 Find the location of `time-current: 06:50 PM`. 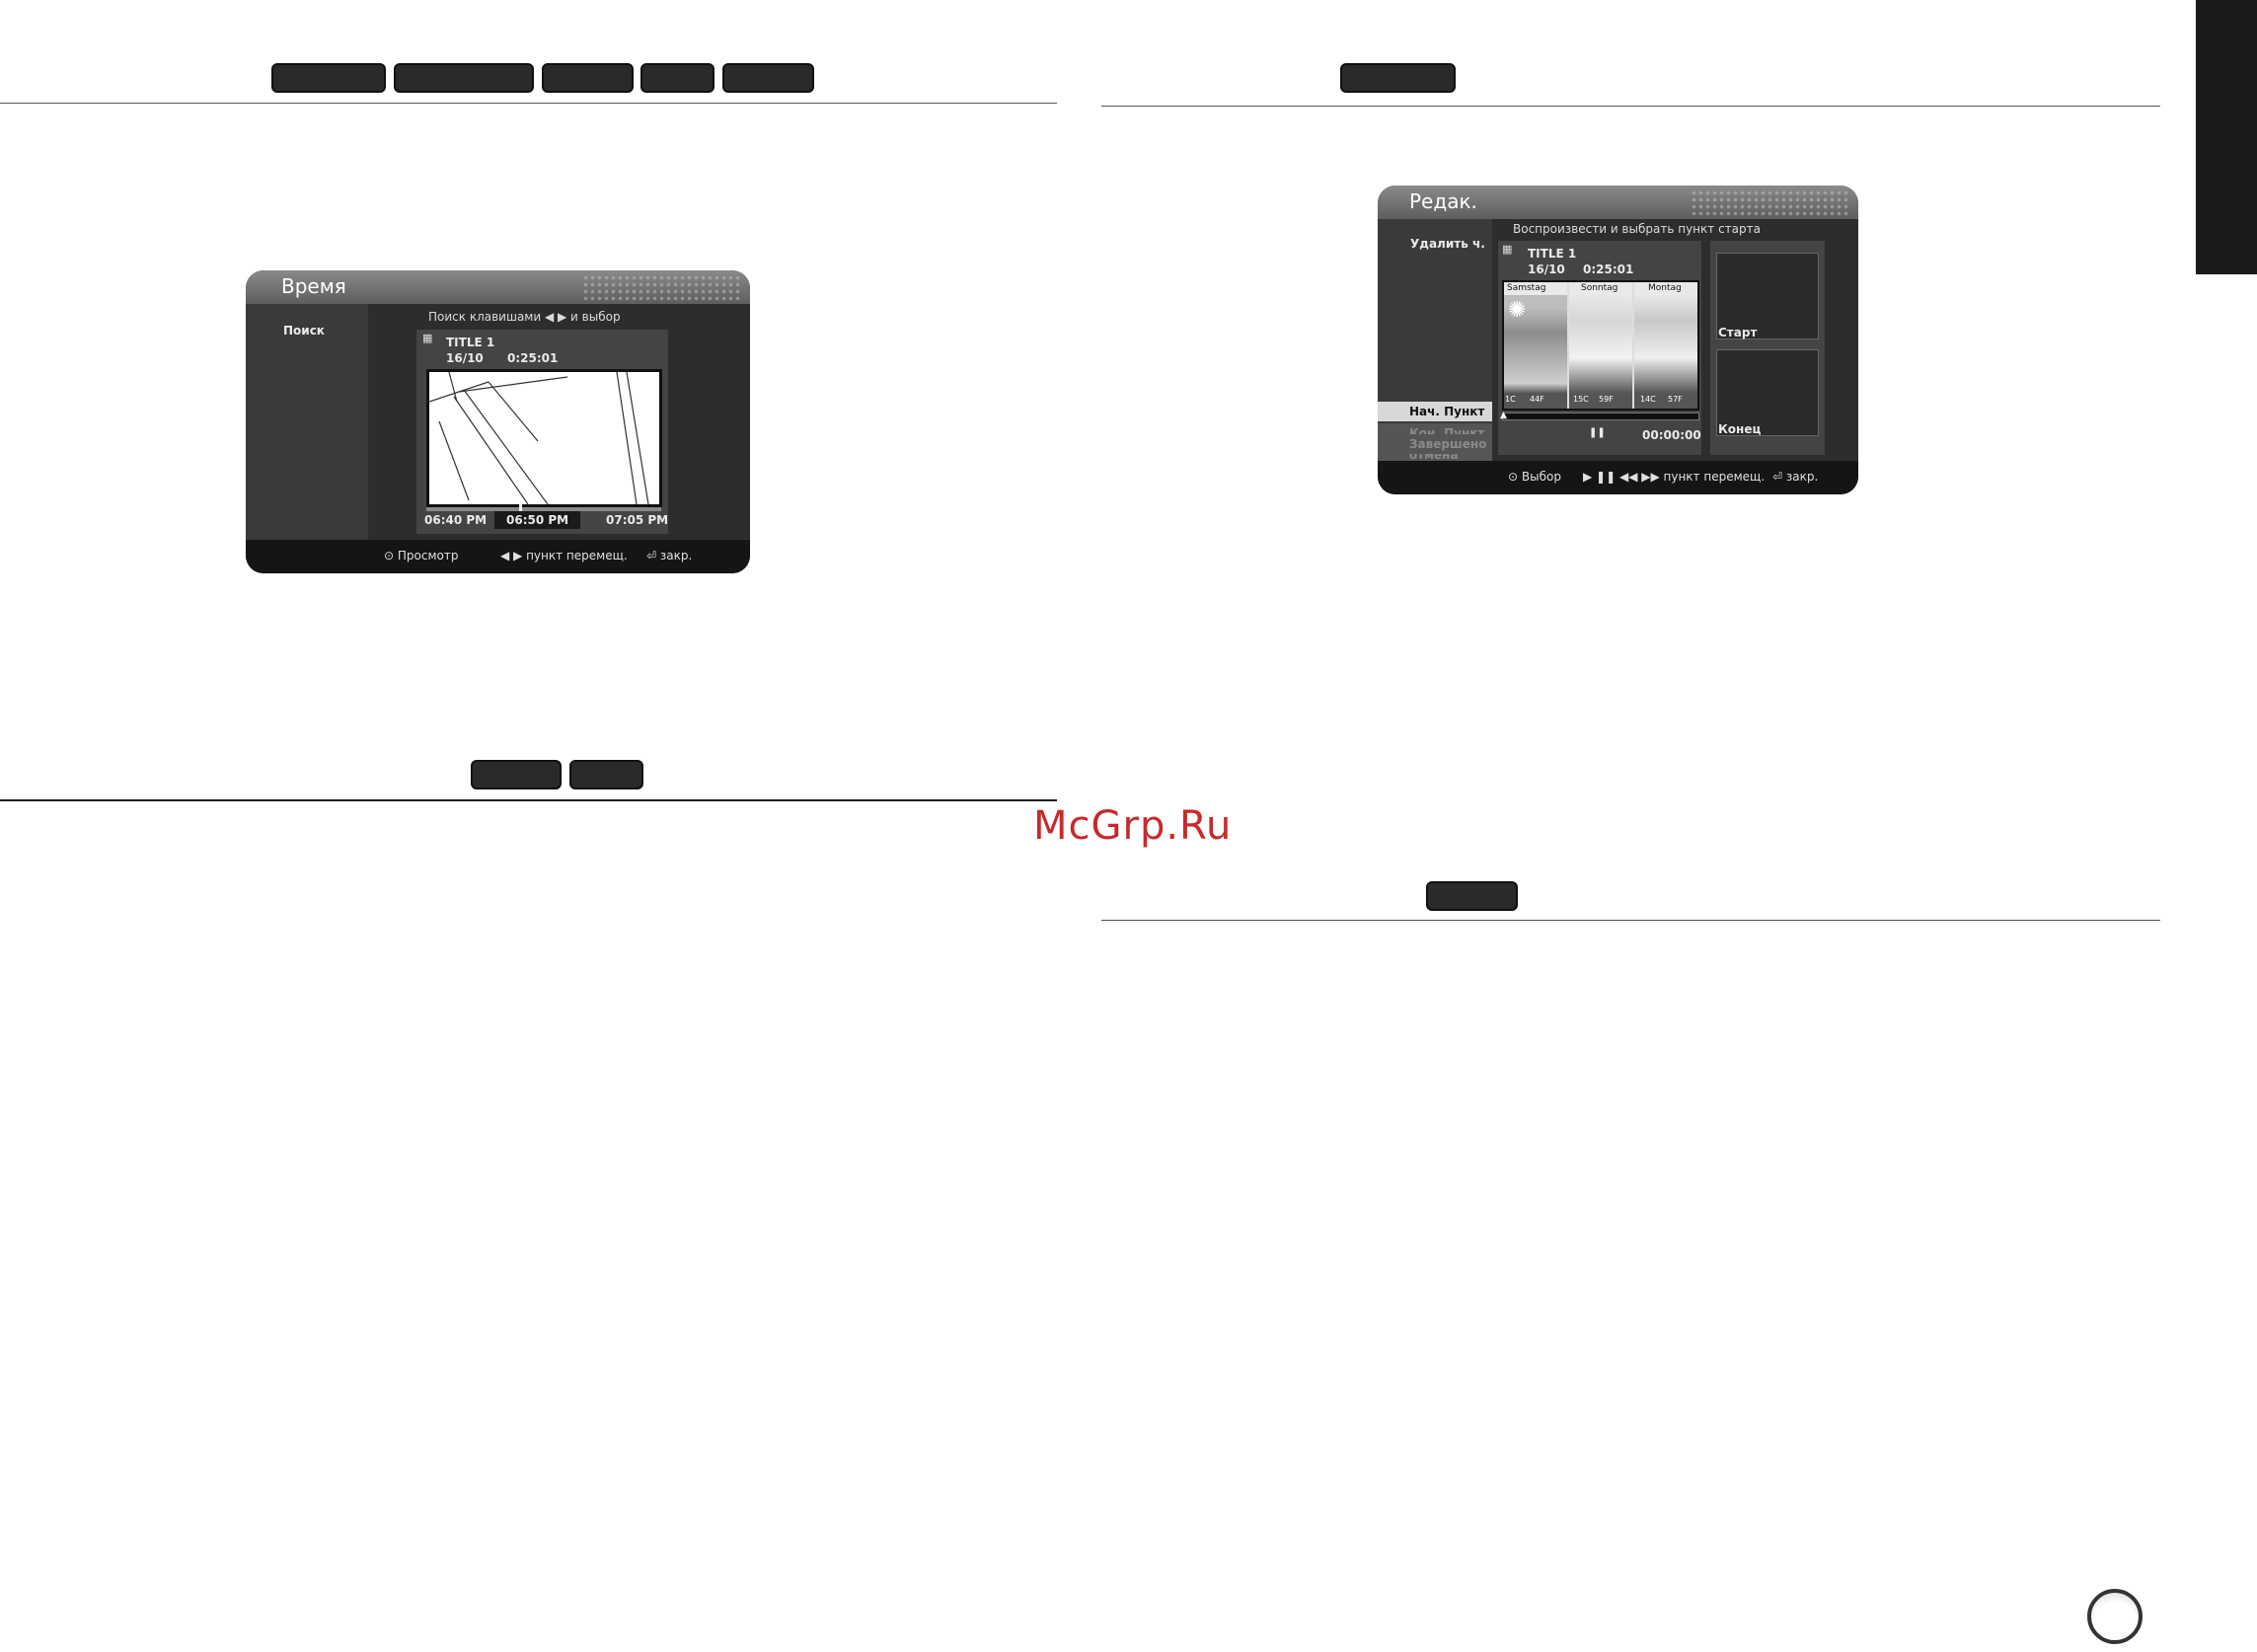

time-current: 06:50 PM is located at coordinates (537, 520).